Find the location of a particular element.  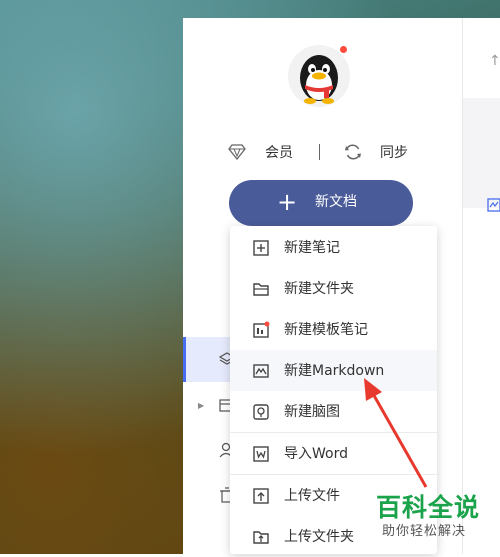

mindmap-icon is located at coordinates (261, 412).